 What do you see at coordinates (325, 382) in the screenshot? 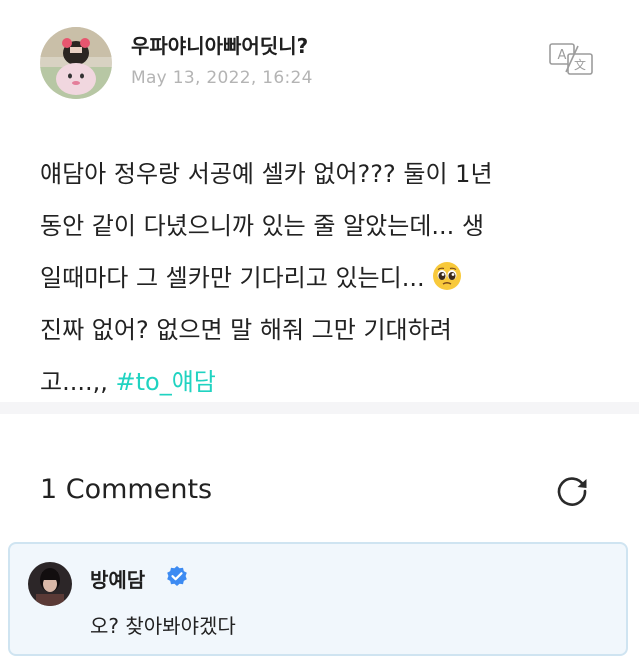
I see `post-line: 고....,, #to_얘담` at bounding box center [325, 382].